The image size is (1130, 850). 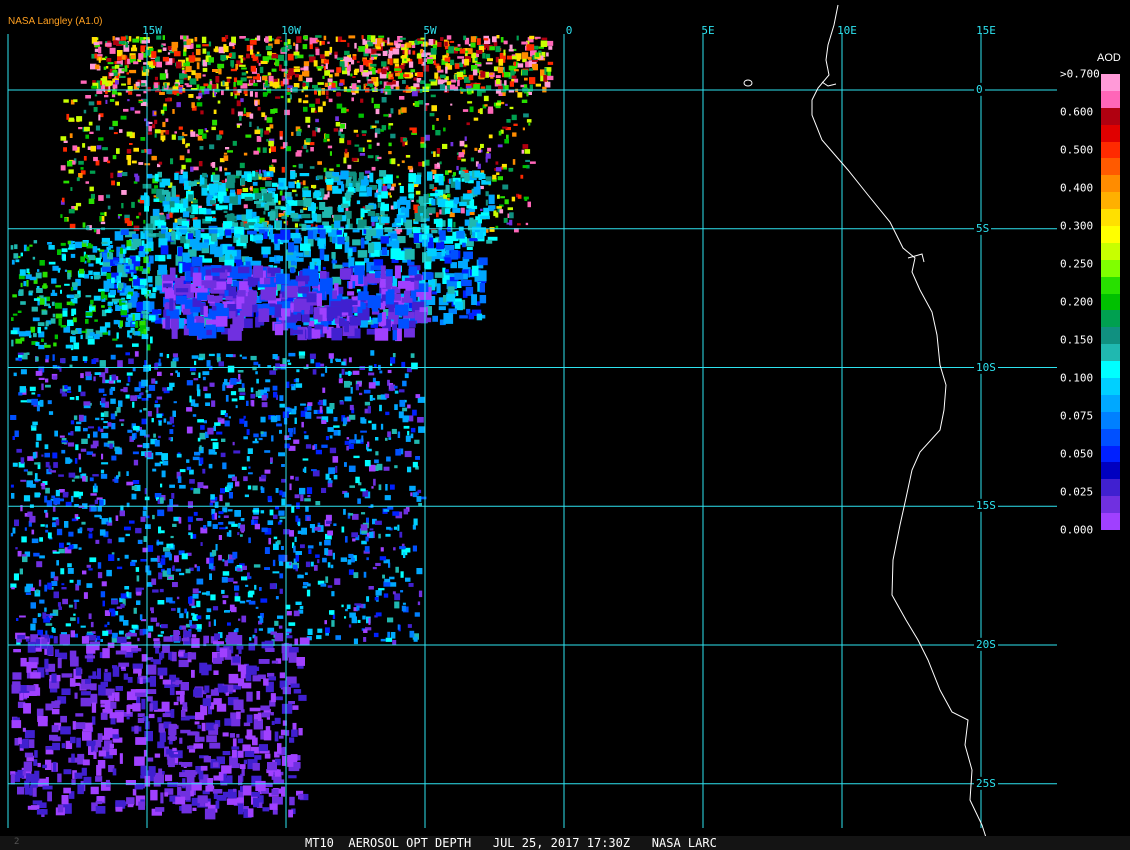 I want to click on coastline-inlet, so click(x=916, y=258).